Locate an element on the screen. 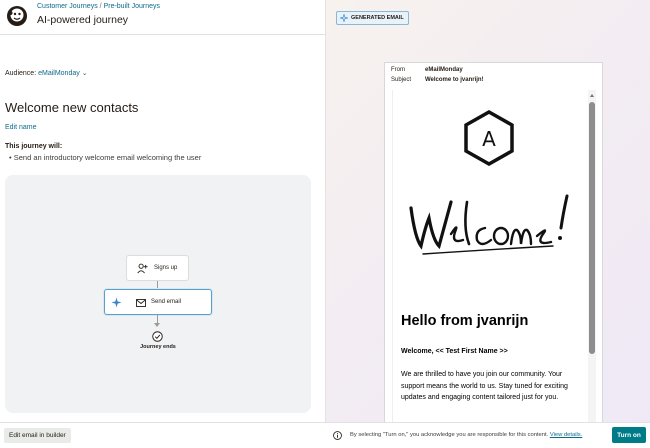 Image resolution: width=650 pixels, height=448 pixels. envelope-icon is located at coordinates (141, 303).